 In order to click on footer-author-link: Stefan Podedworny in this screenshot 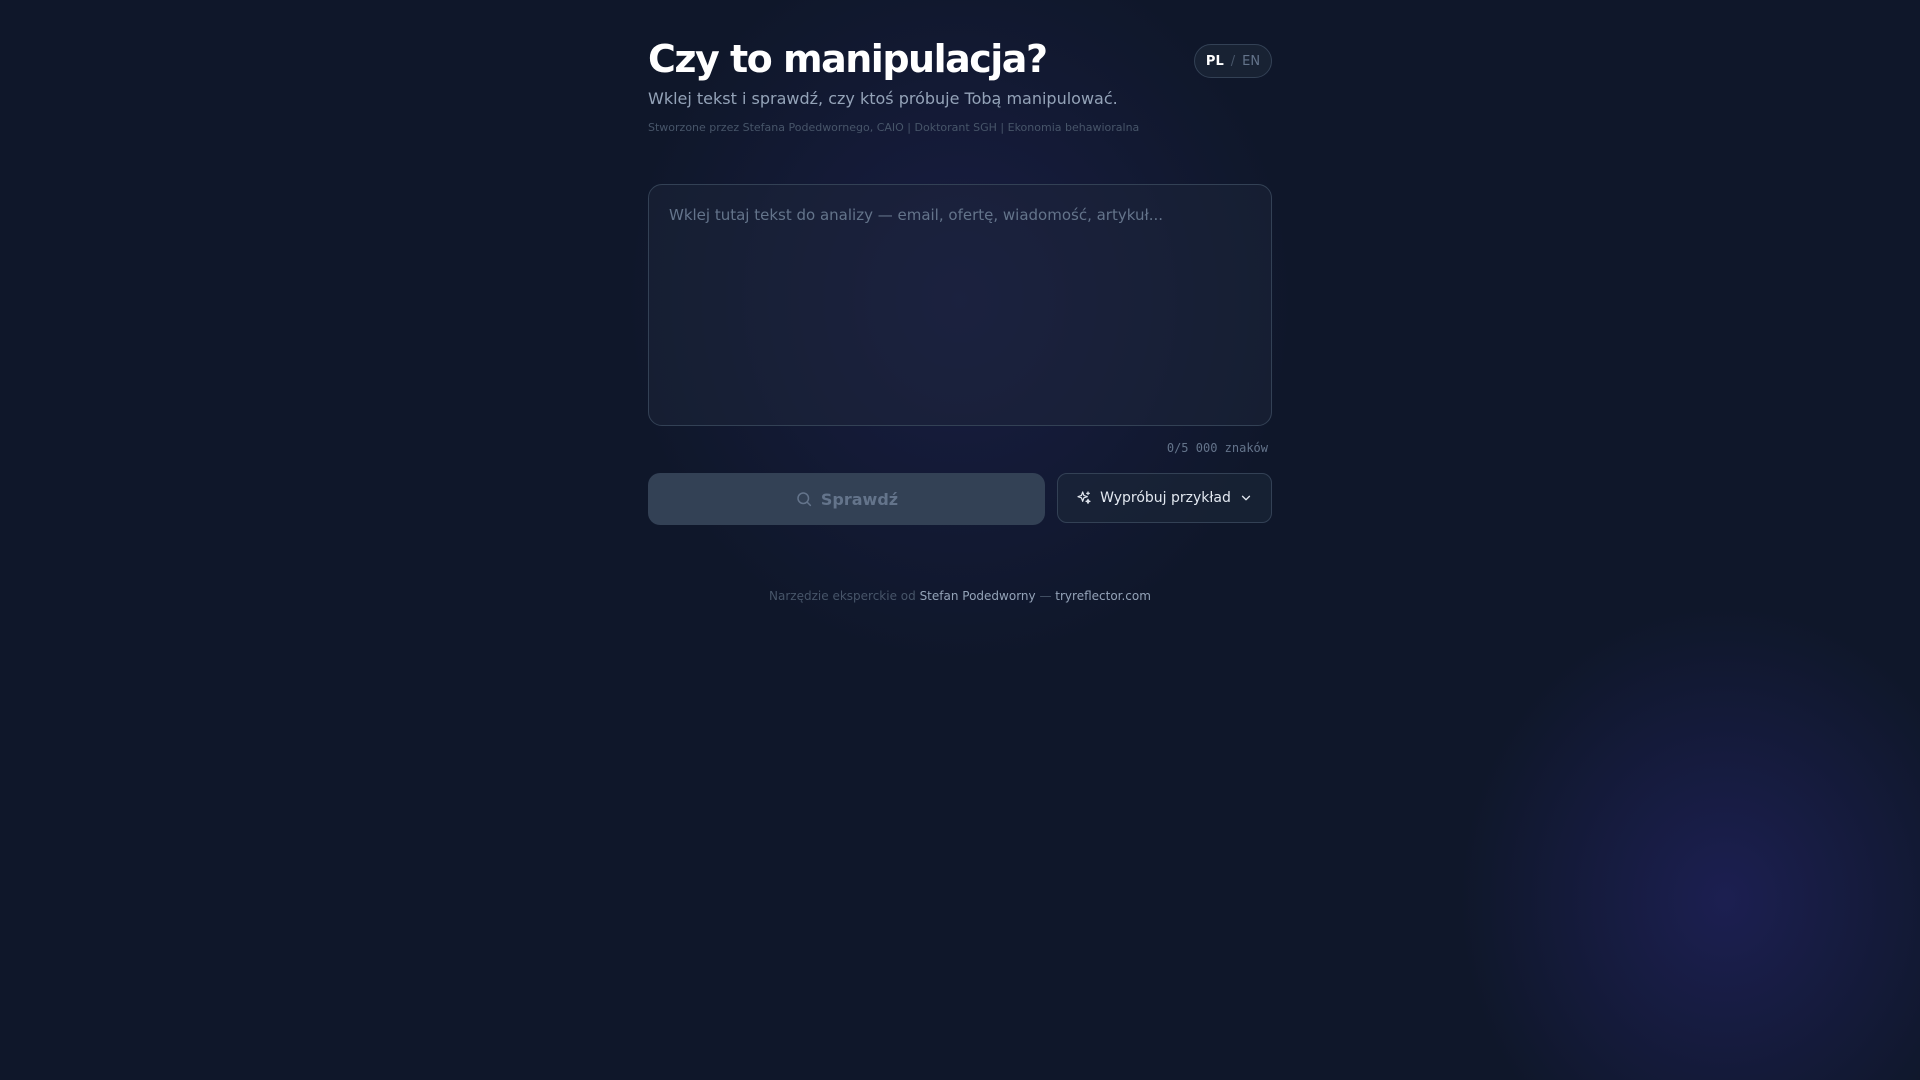, I will do `click(978, 596)`.